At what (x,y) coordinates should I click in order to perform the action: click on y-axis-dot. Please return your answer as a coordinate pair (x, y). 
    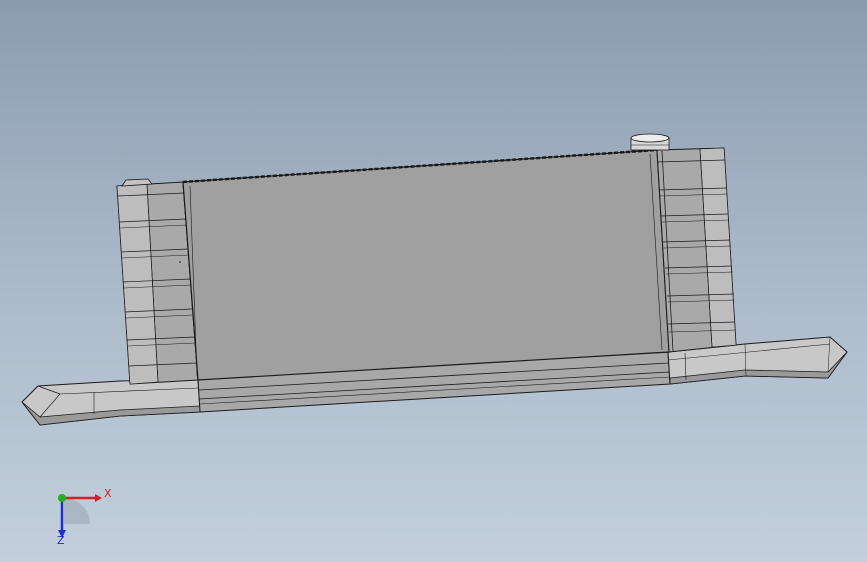
    Looking at the image, I should click on (62, 498).